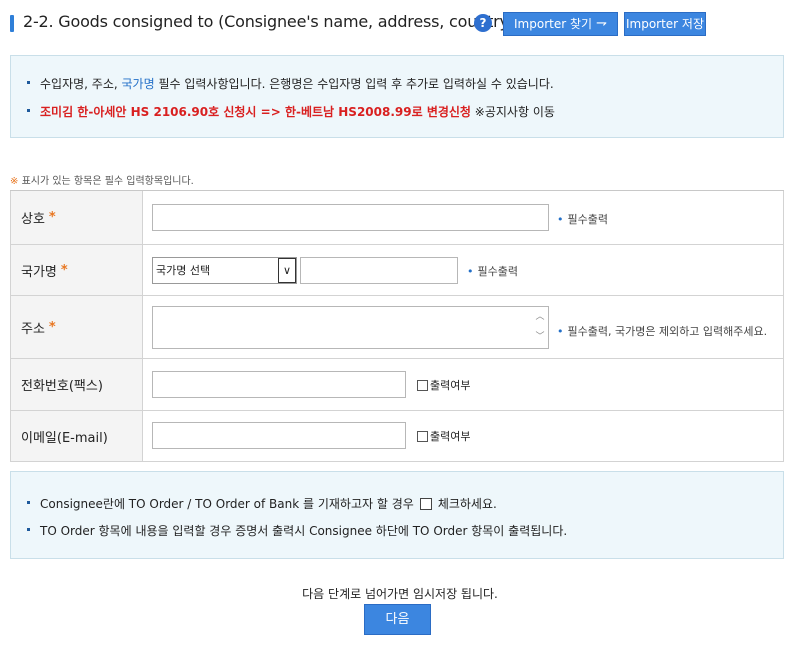  Describe the element at coordinates (77, 327) in the screenshot. I see `address-label: 주소 *` at that location.